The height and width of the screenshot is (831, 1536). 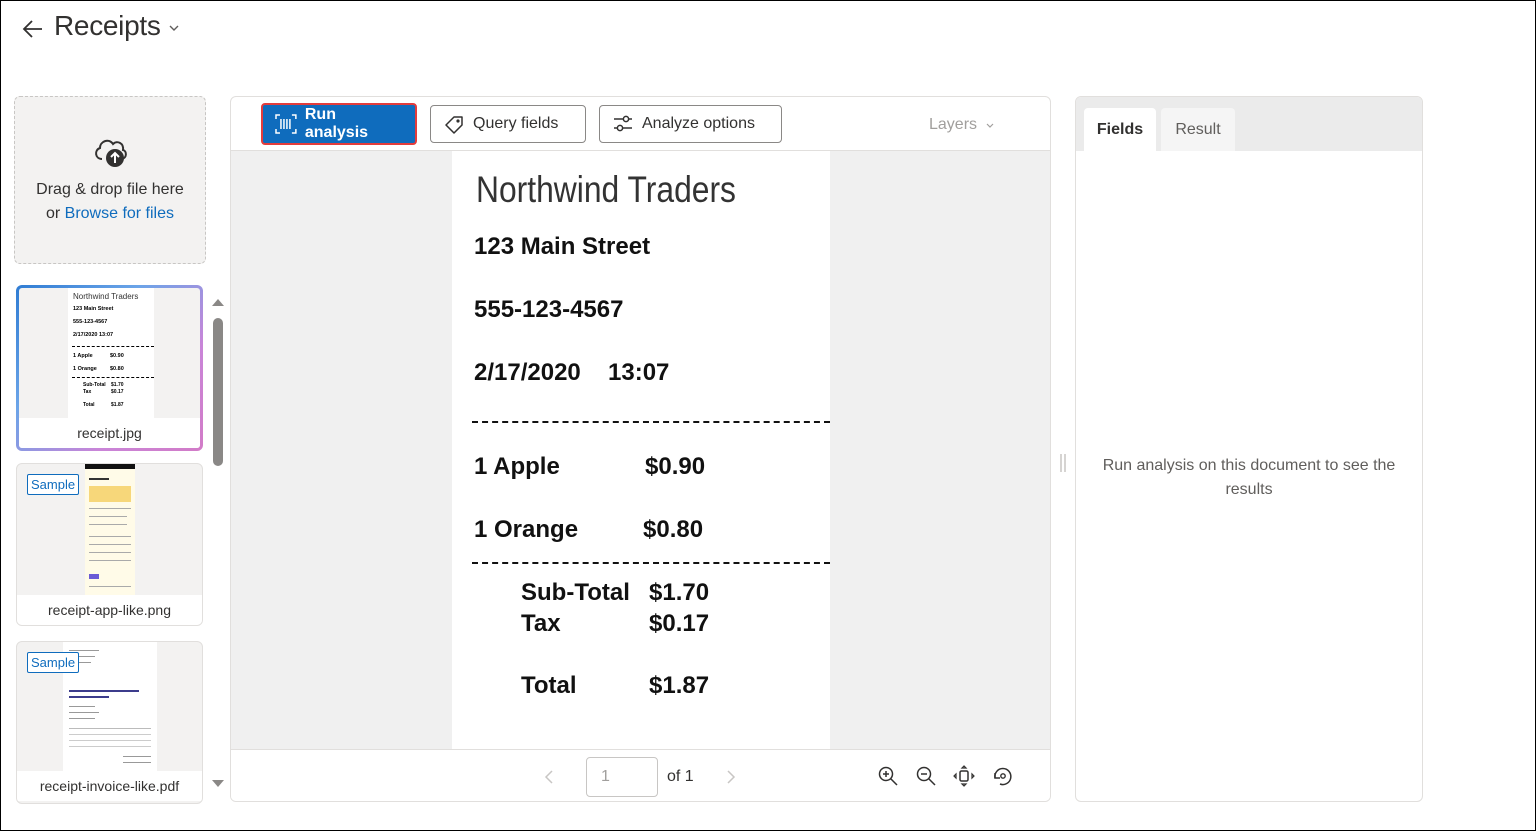 I want to click on query-fields-label: Query fields, so click(x=516, y=123).